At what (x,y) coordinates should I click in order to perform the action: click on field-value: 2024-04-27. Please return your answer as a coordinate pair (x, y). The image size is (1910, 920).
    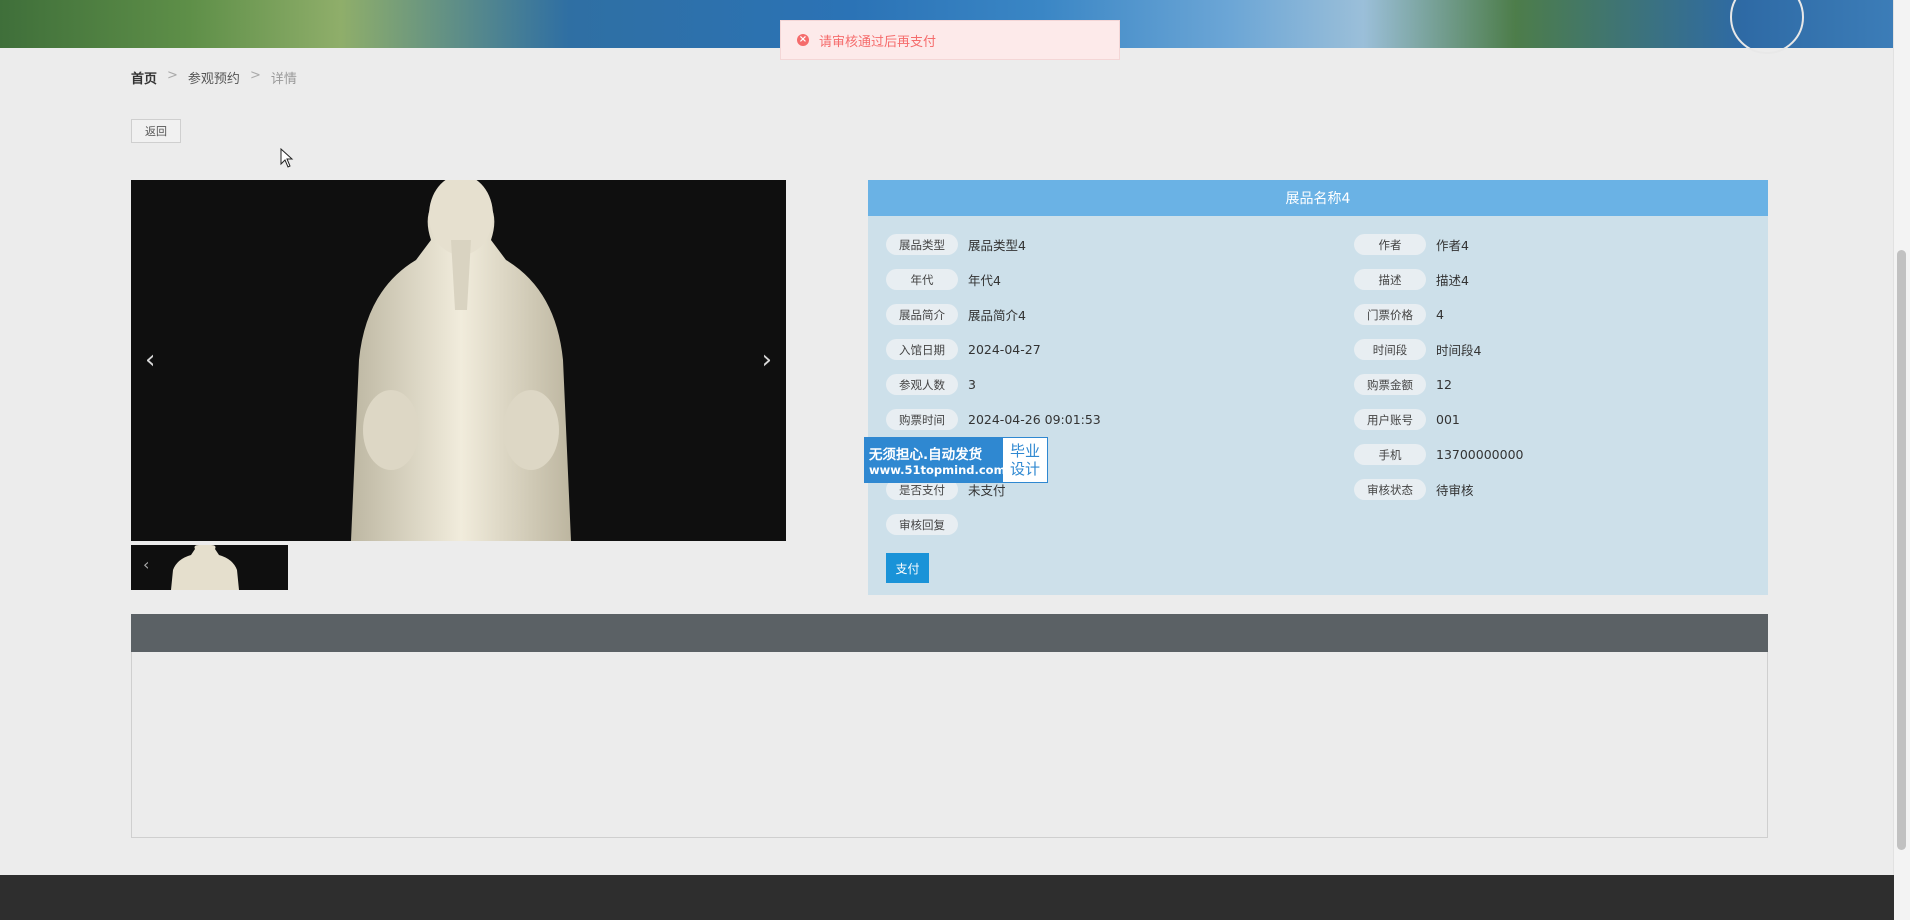
    Looking at the image, I should click on (1004, 349).